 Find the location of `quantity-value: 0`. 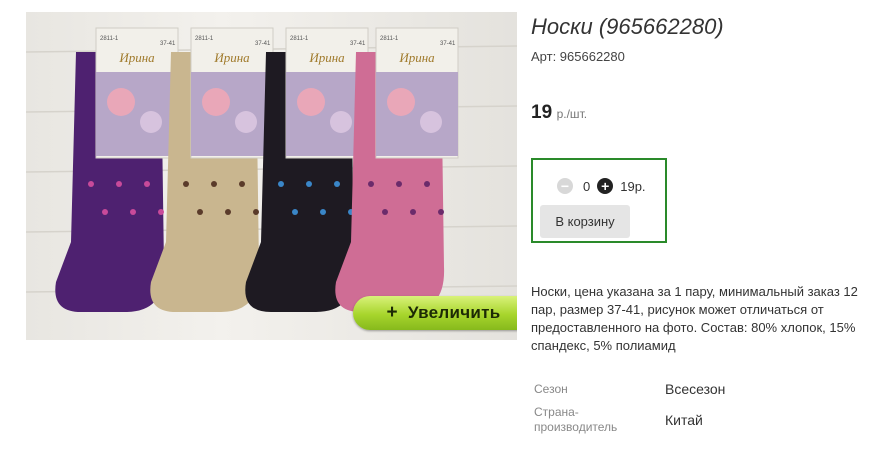

quantity-value: 0 is located at coordinates (587, 186).